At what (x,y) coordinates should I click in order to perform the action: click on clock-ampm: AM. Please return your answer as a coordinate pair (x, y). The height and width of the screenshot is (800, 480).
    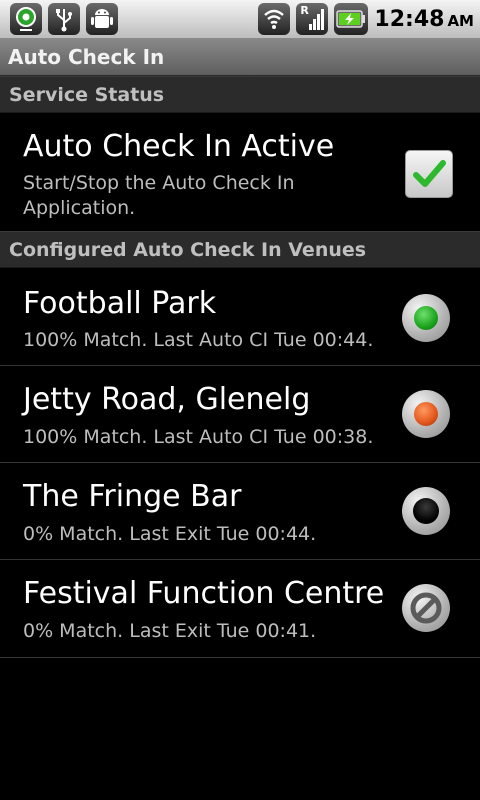
    Looking at the image, I should click on (460, 20).